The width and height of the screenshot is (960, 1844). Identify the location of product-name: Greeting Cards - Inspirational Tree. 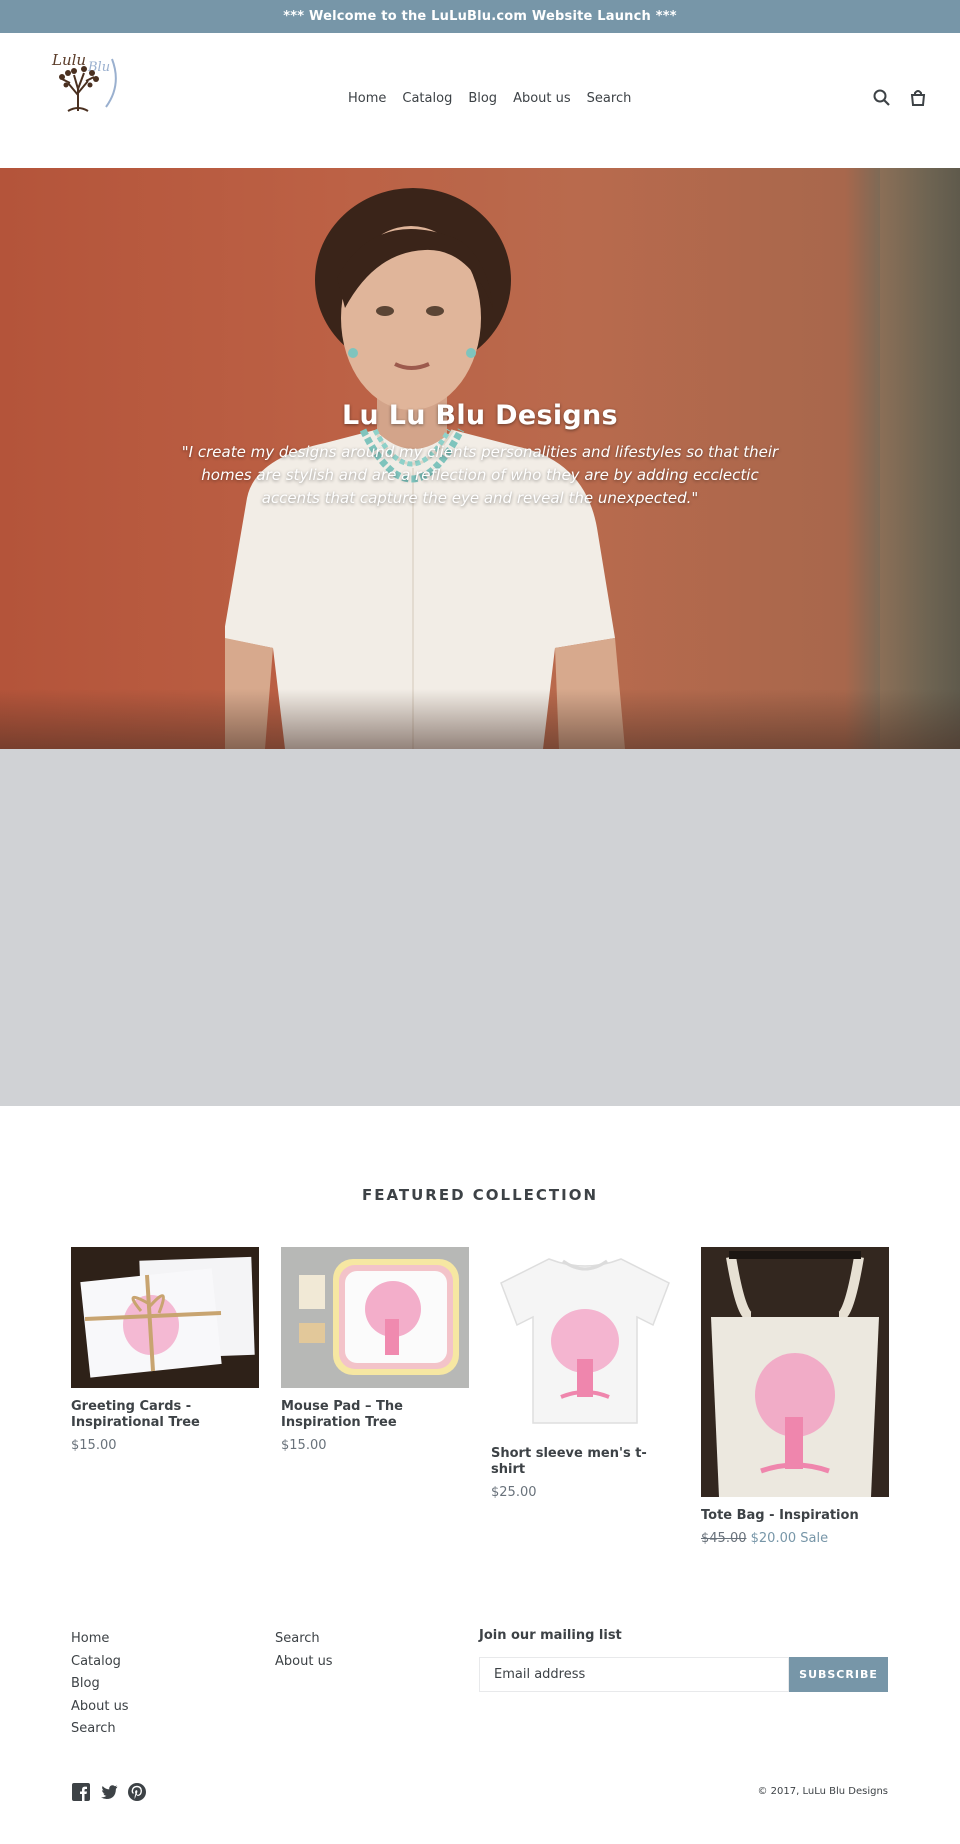
(165, 1415).